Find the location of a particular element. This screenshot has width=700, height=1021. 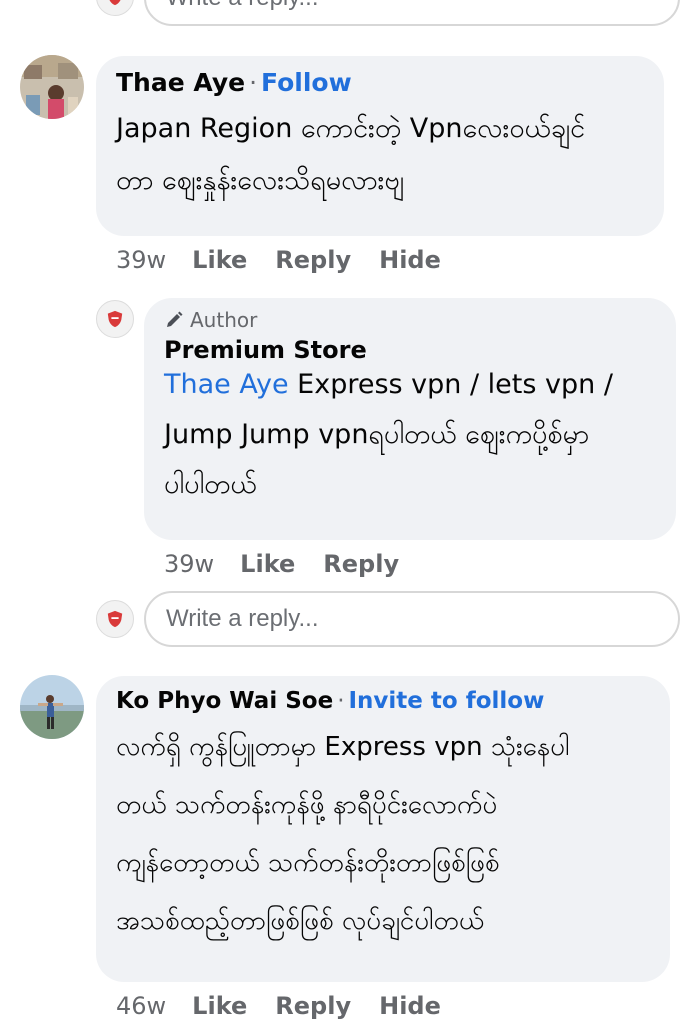

thae-aye-photo is located at coordinates (52, 87).